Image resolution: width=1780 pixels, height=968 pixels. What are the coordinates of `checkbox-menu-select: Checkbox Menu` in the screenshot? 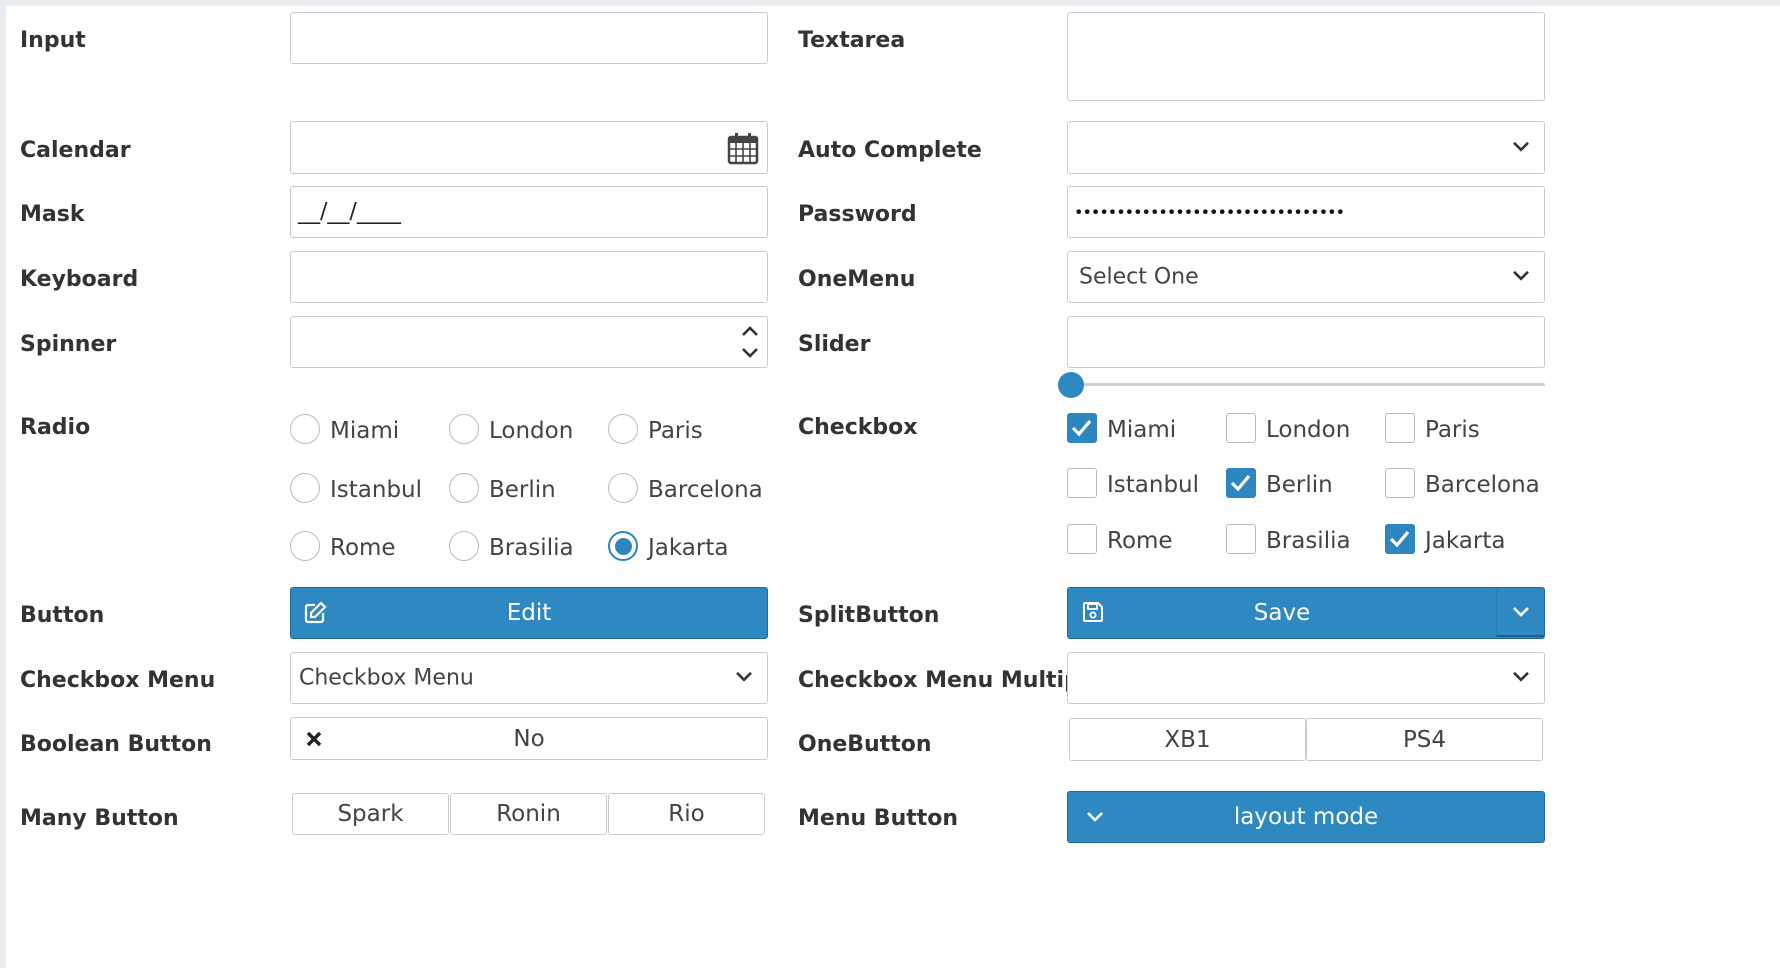 It's located at (529, 678).